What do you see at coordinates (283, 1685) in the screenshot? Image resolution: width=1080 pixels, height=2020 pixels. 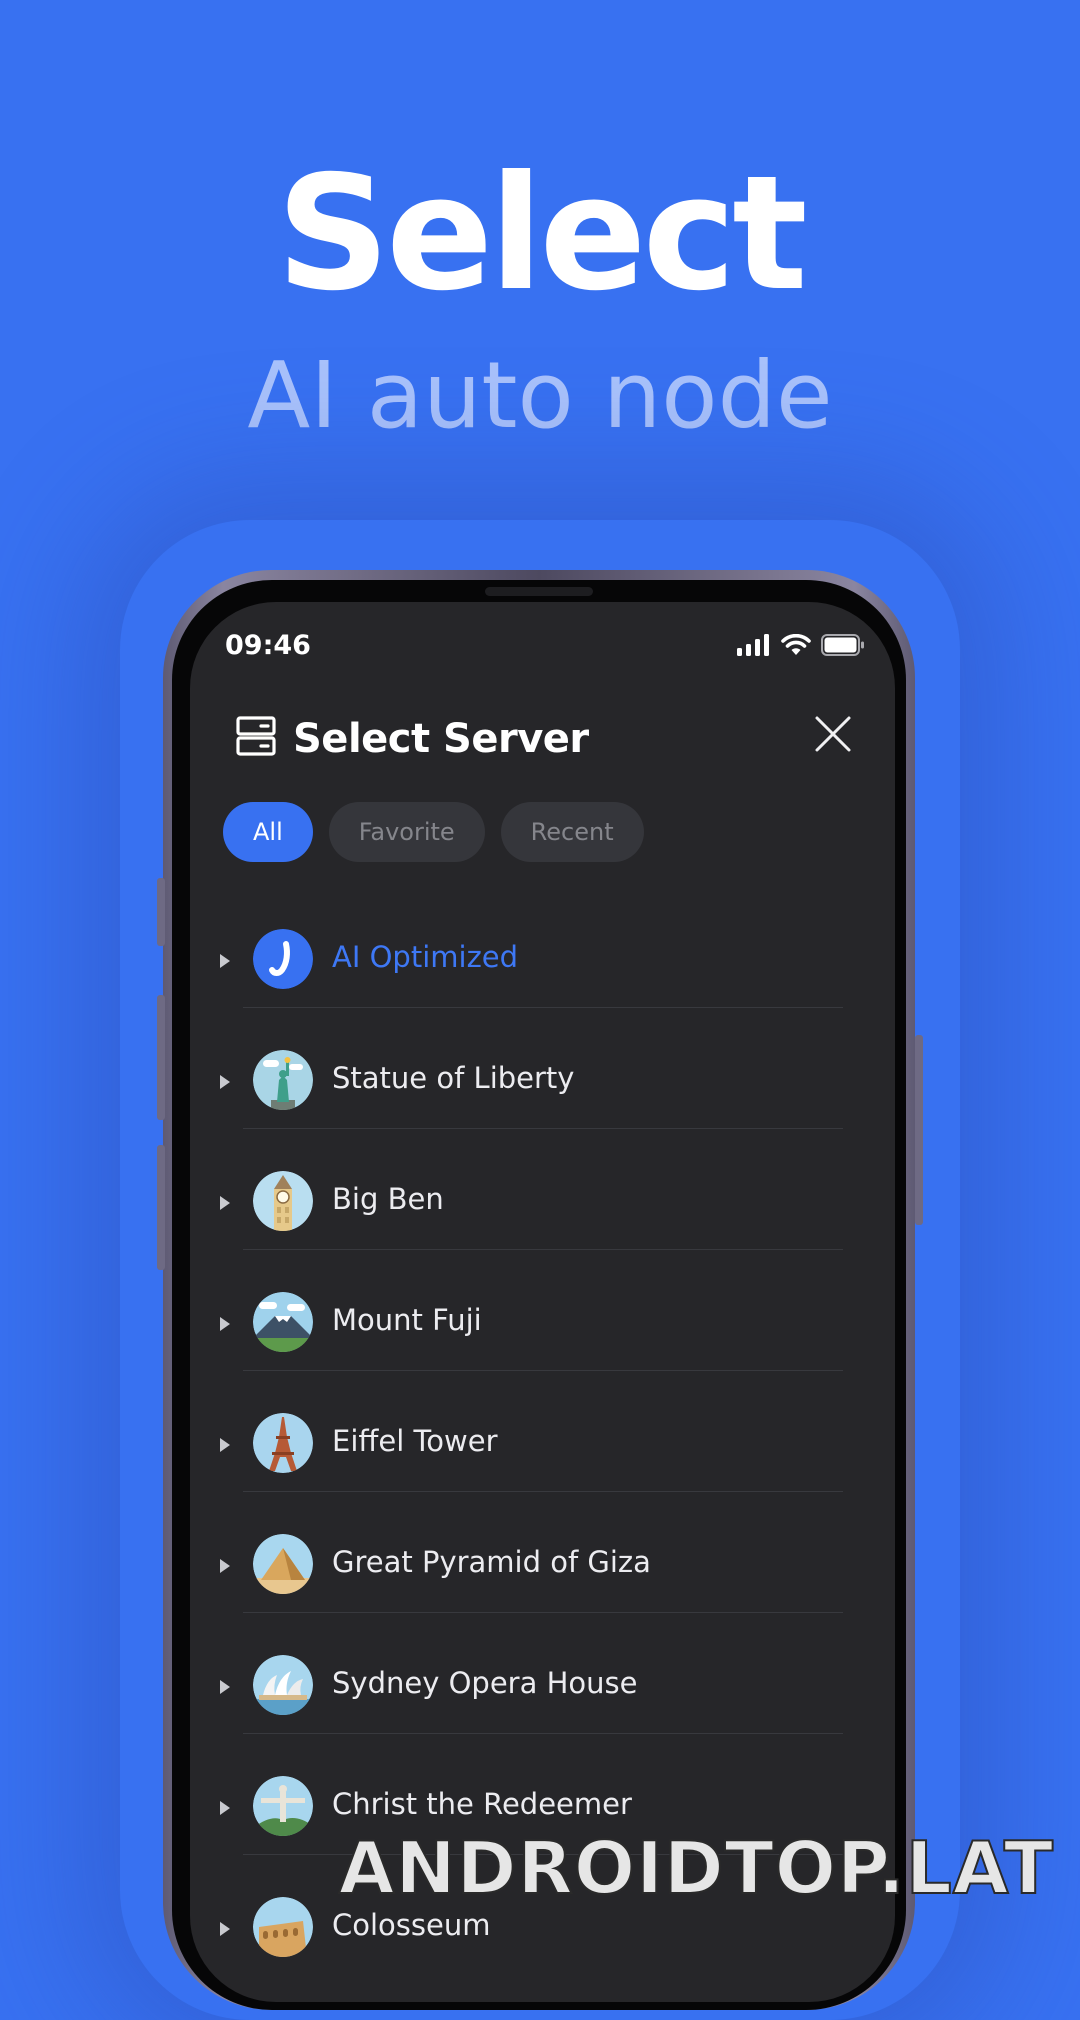 I see `opera-house-icon` at bounding box center [283, 1685].